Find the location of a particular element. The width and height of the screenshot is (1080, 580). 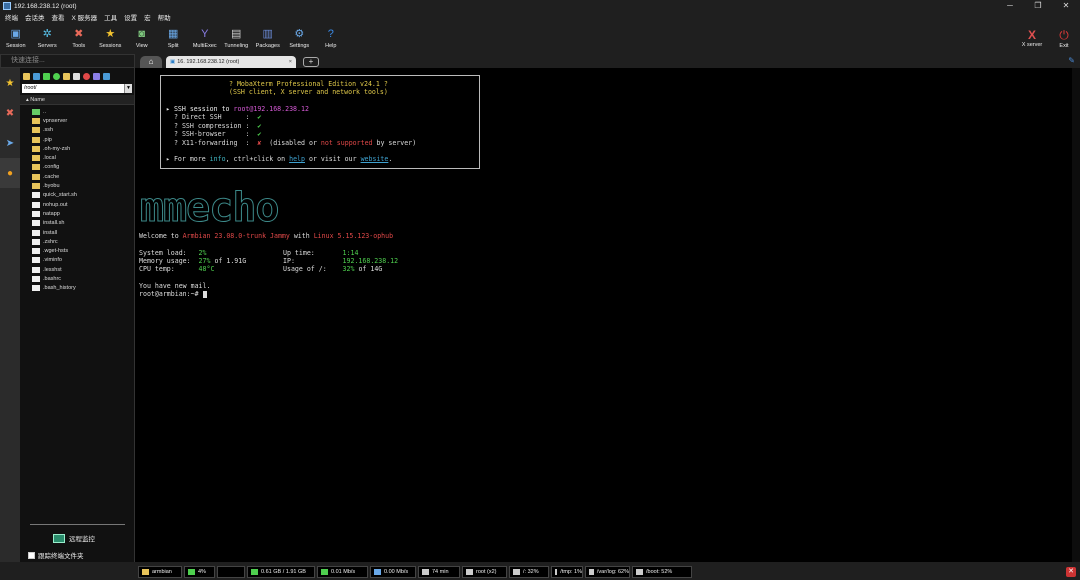

close-window-button: ✕ is located at coordinates (1066, 6).